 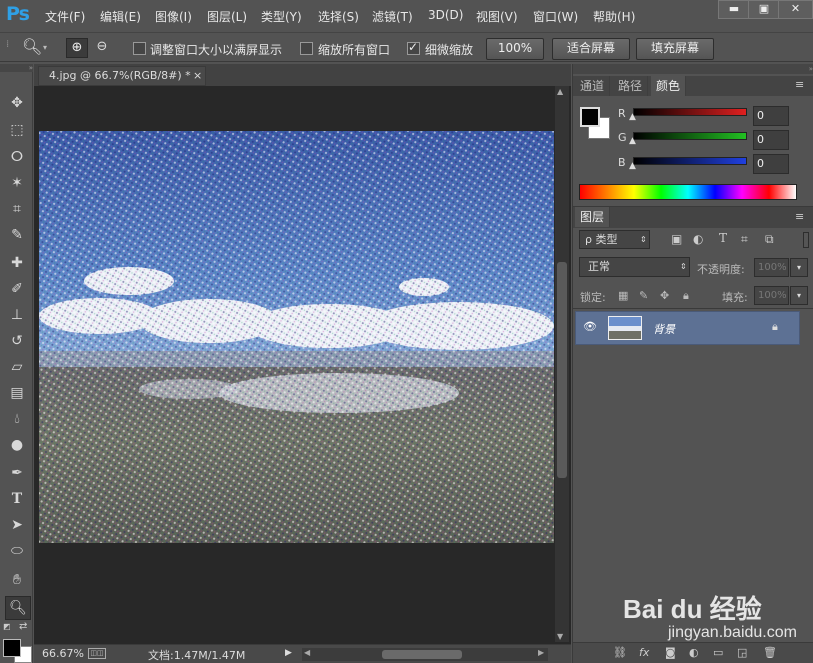 What do you see at coordinates (23, 626) in the screenshot?
I see `swap-colors-icon: ⇄` at bounding box center [23, 626].